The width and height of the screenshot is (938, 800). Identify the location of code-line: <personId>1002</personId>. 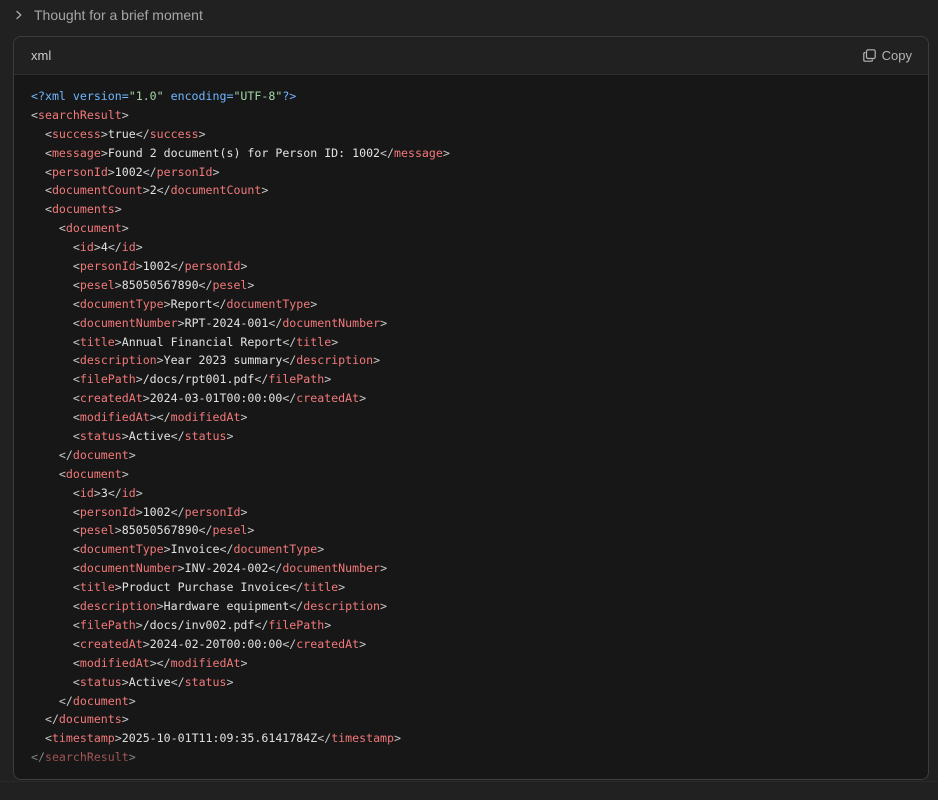
(240, 266).